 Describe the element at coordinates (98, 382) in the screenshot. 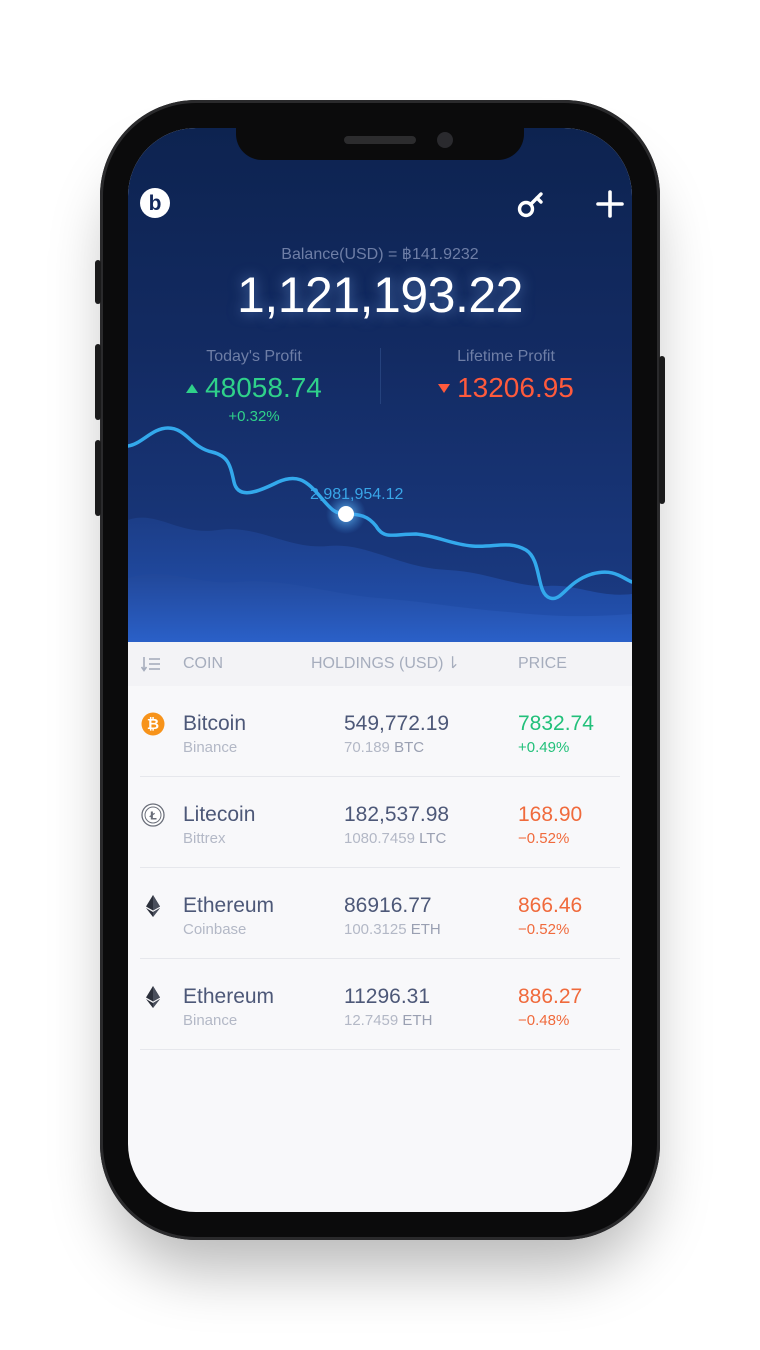

I see `volume-up-button` at that location.